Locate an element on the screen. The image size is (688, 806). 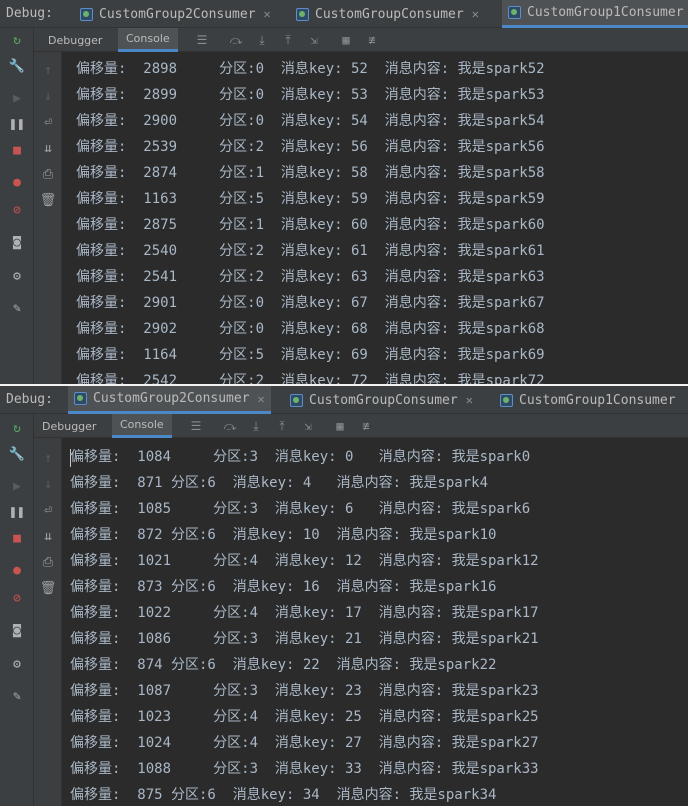
console-line: 偏移量: 2898 分区:0 消息key: 52 消息内容: 我是spark52 is located at coordinates (310, 69).